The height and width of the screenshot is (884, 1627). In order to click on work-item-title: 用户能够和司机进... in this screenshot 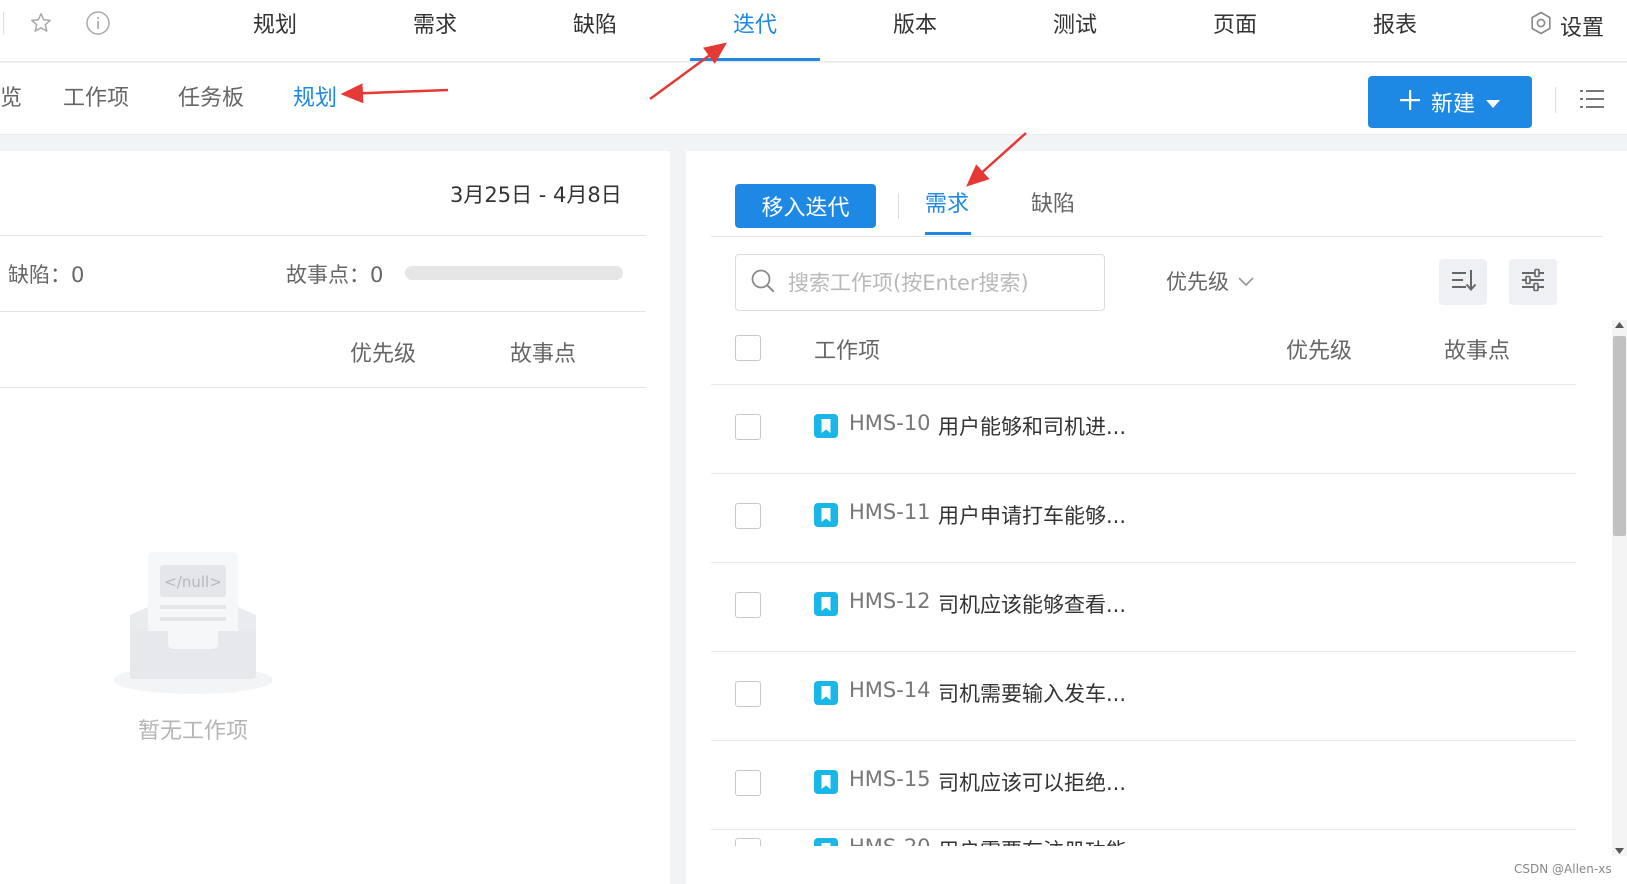, I will do `click(1032, 426)`.